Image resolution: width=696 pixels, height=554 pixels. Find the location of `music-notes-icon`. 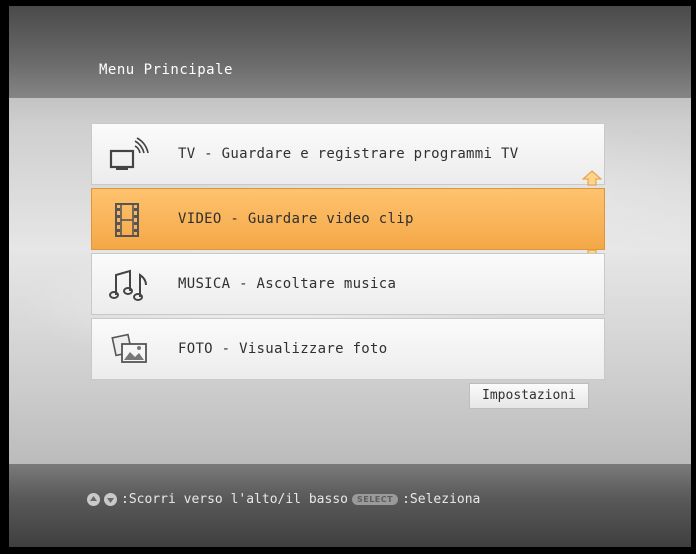

music-notes-icon is located at coordinates (128, 285).